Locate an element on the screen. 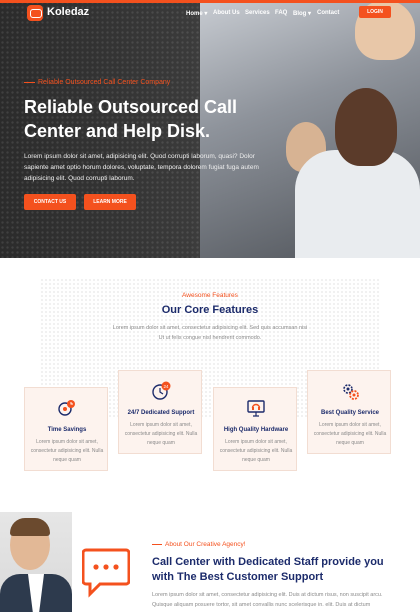 This screenshot has height=612, width=420. hero-person-main is located at coordinates (366, 127).